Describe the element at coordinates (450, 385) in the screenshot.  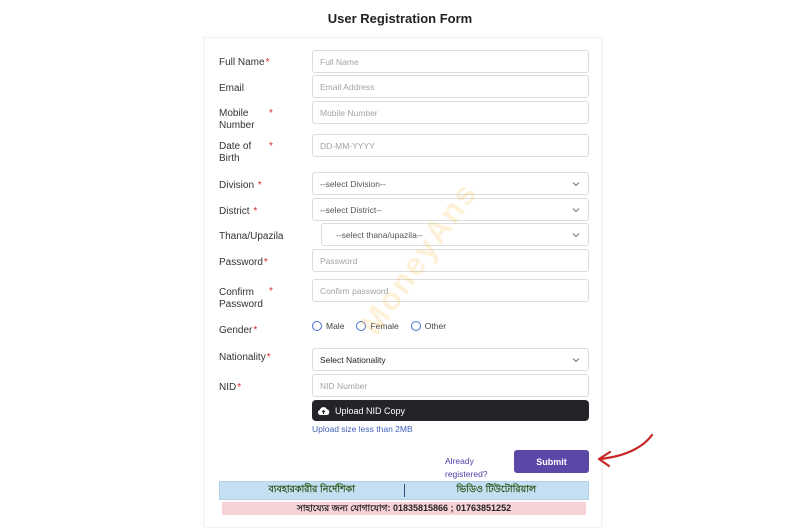
I see `nid-input: NID Number` at that location.